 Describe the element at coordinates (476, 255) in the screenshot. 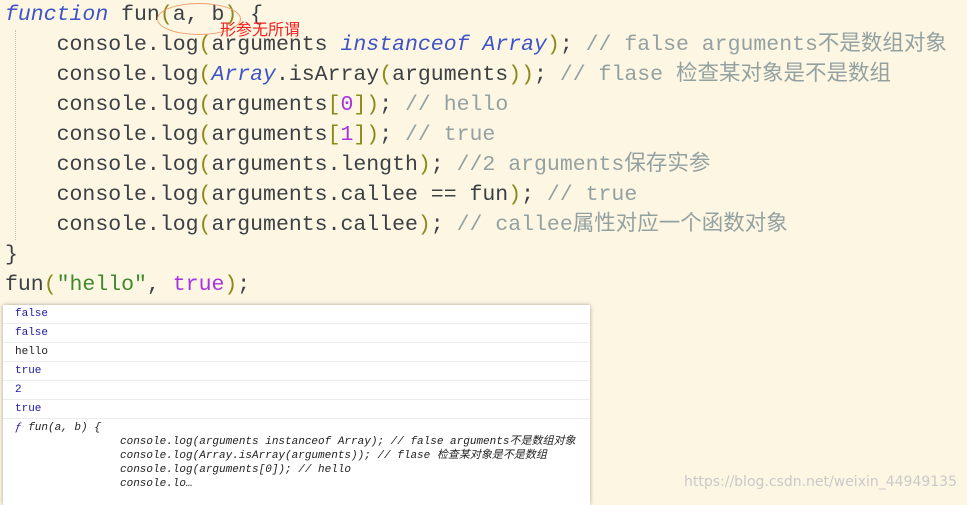

I see `code-line: }` at that location.